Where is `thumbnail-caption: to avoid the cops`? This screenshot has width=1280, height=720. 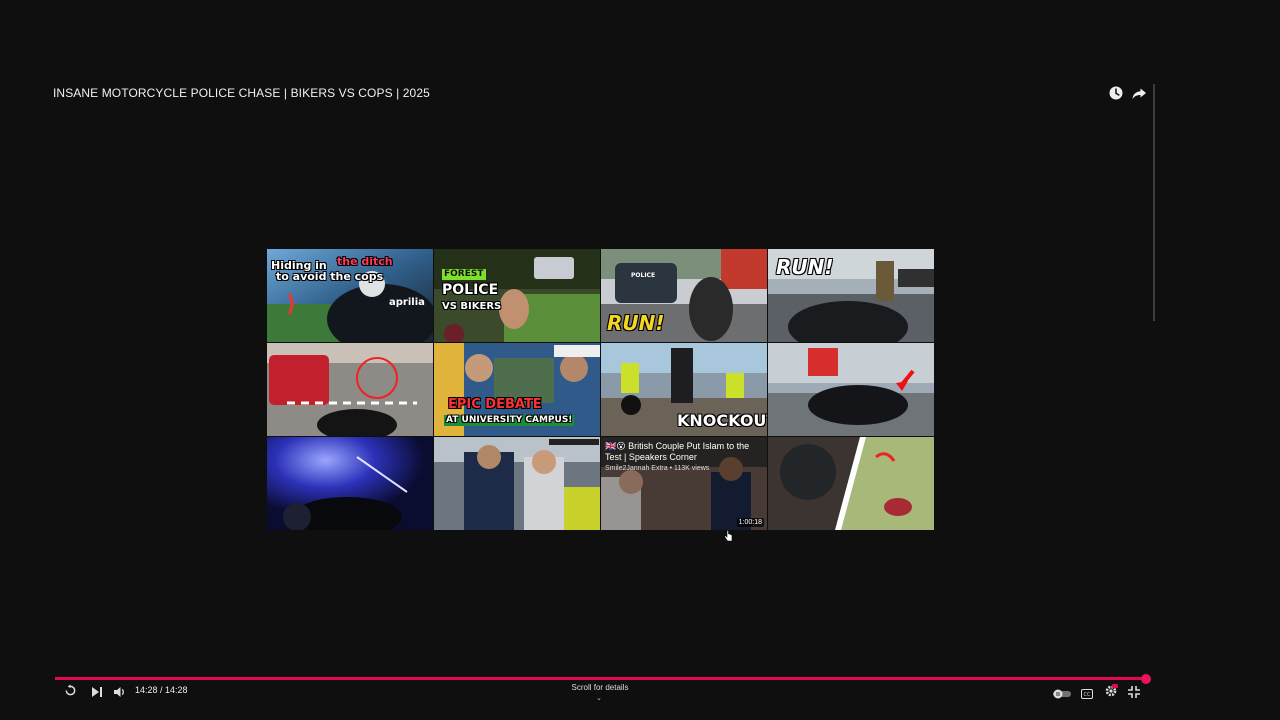
thumbnail-caption: to avoid the cops is located at coordinates (330, 276).